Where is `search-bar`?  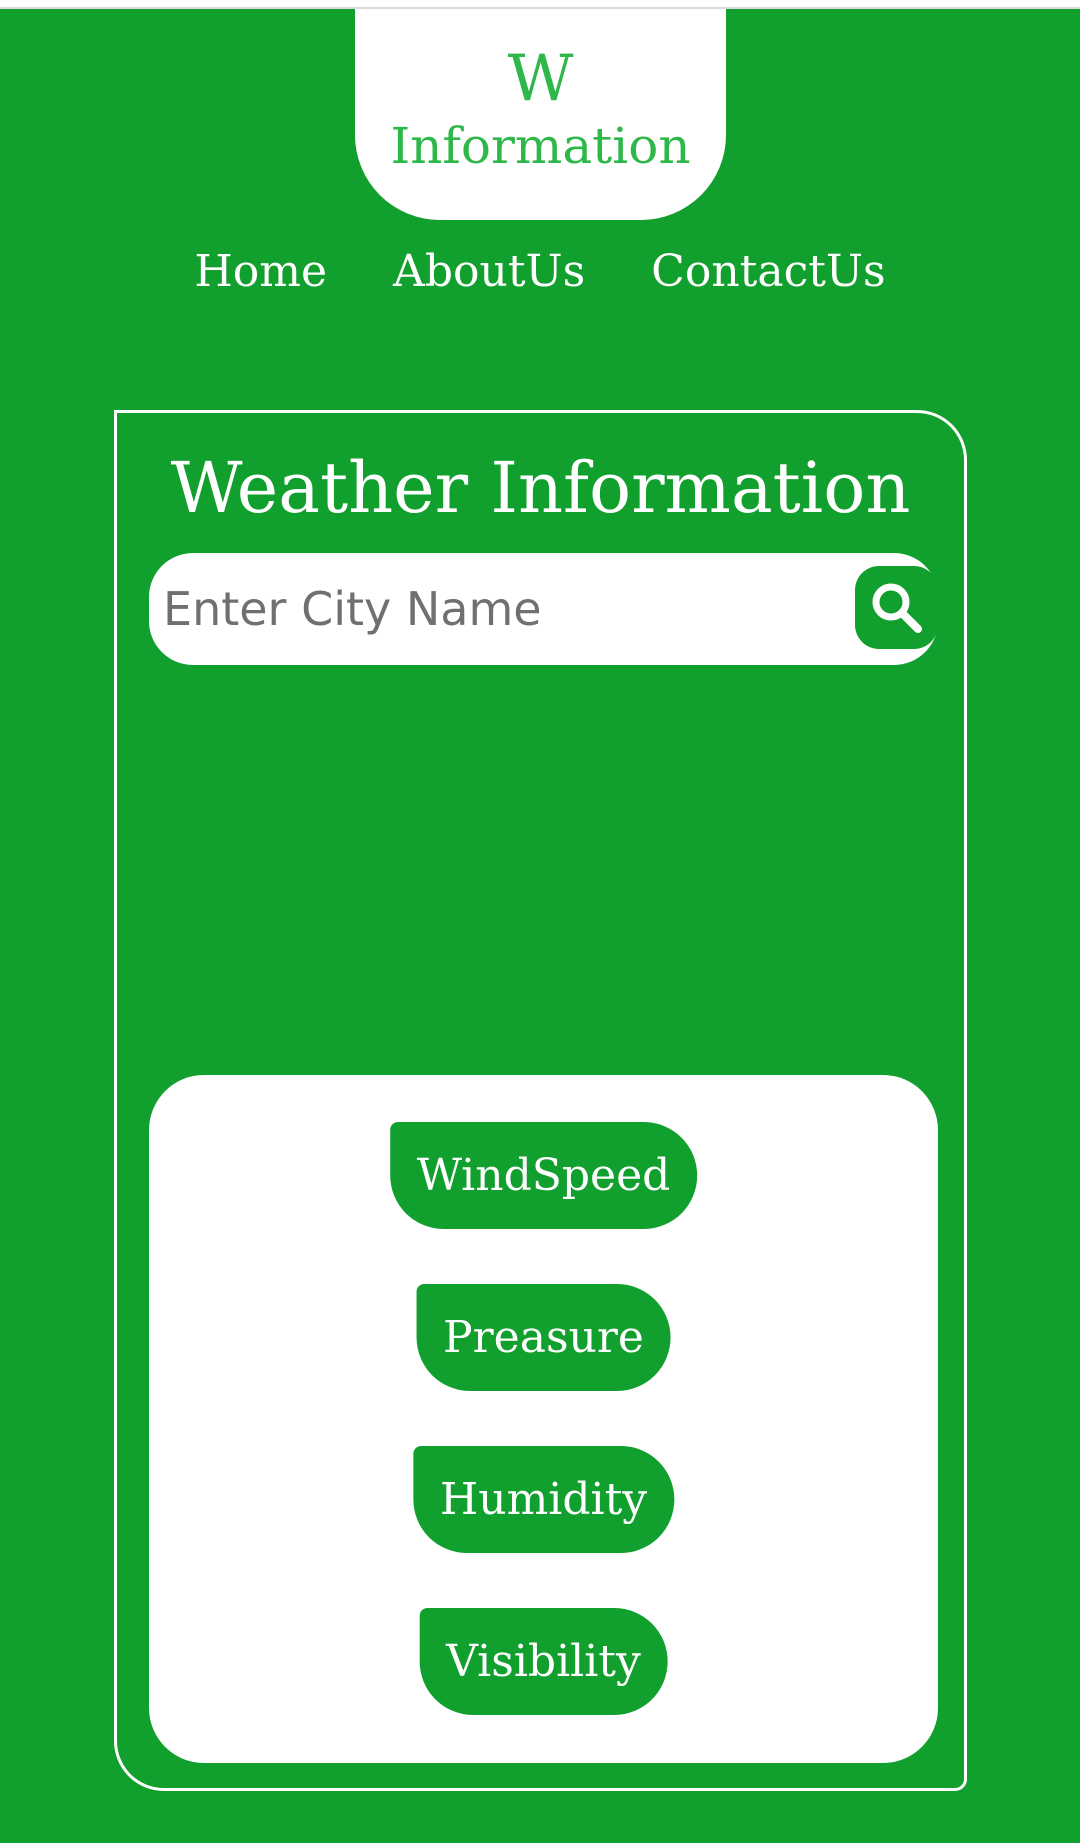 search-bar is located at coordinates (543, 609).